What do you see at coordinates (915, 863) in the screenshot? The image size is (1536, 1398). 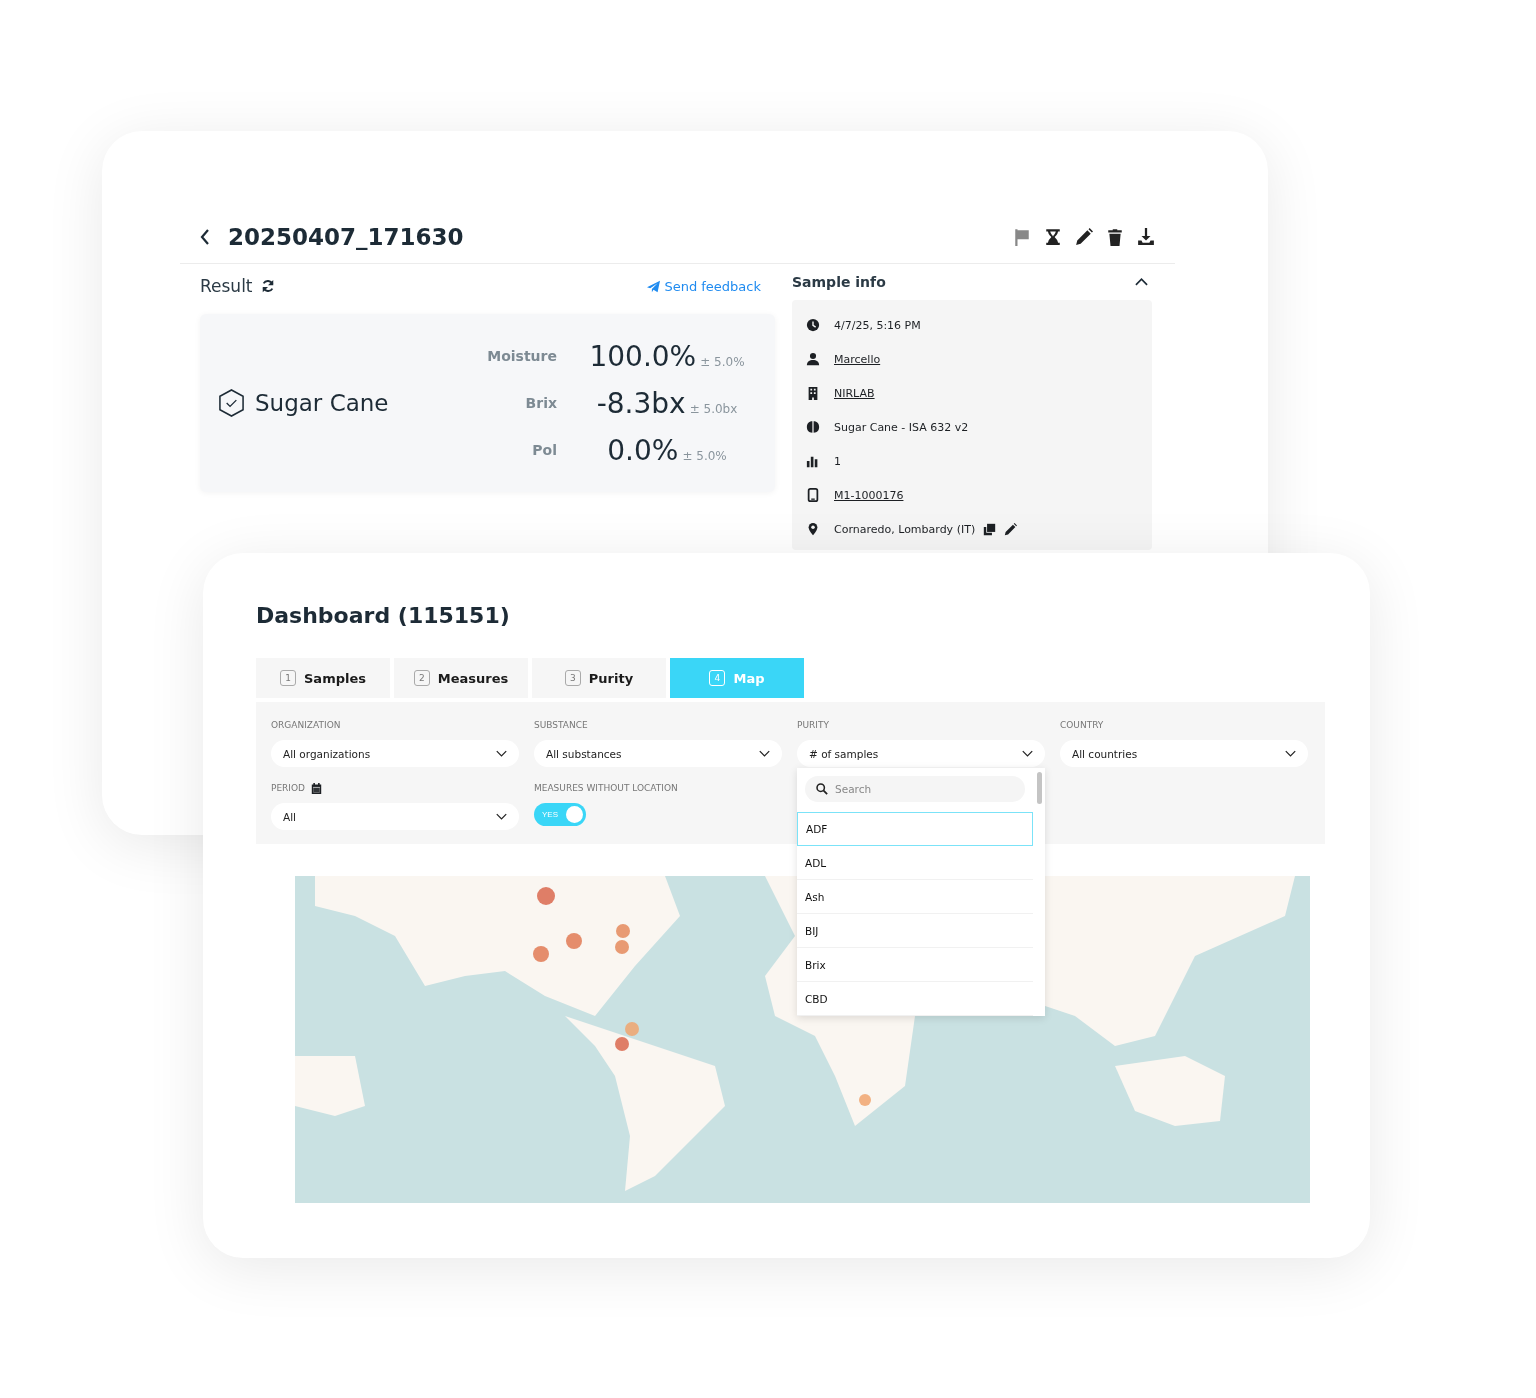 I see `dropdown-option: ADL` at bounding box center [915, 863].